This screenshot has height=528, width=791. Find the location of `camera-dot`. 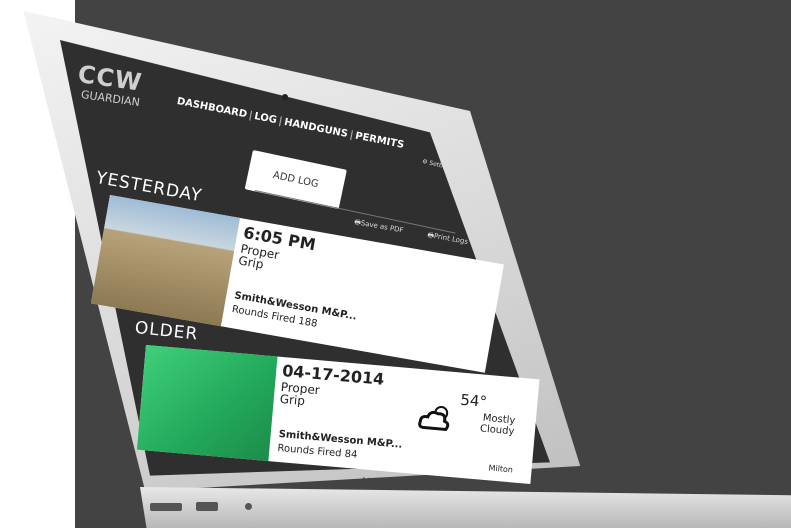

camera-dot is located at coordinates (285, 97).